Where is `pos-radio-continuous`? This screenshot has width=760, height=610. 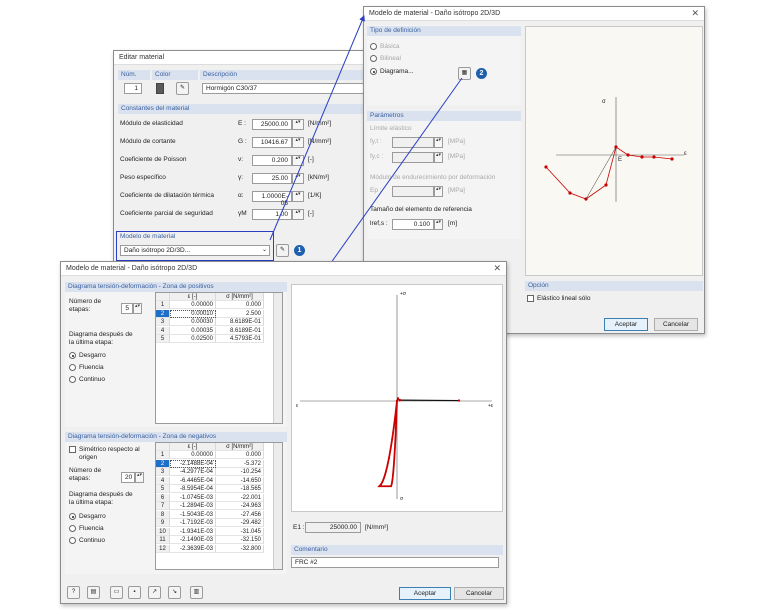
pos-radio-continuous is located at coordinates (72, 379).